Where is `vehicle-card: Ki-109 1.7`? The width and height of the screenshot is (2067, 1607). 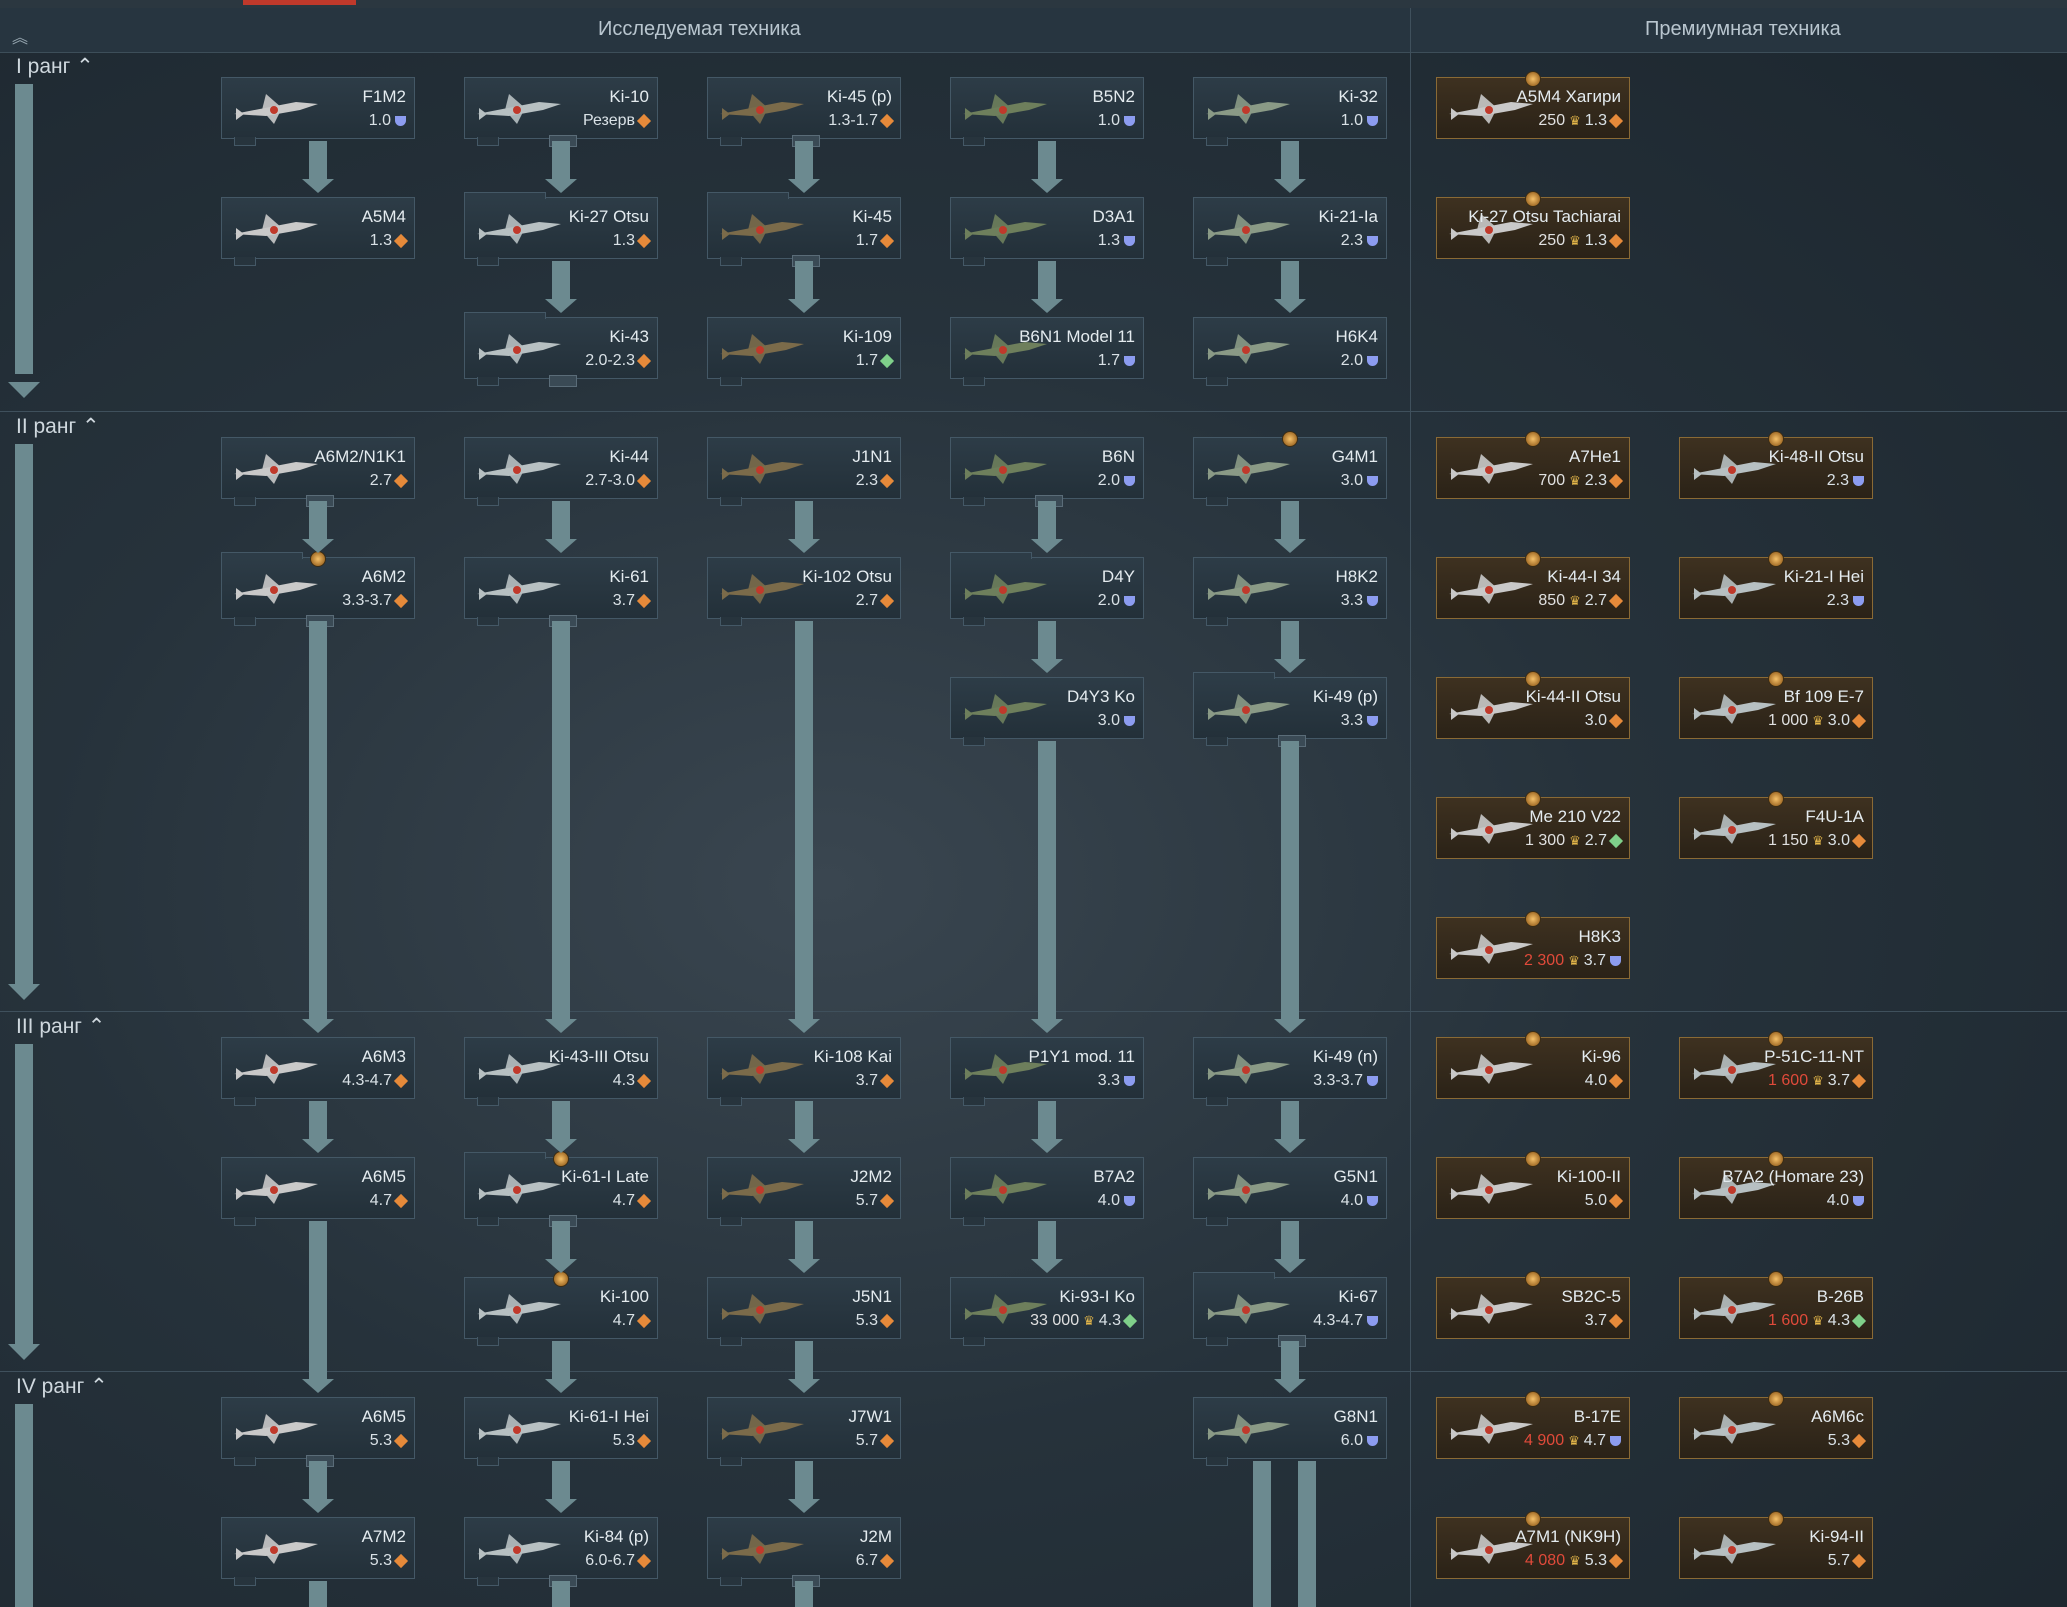
vehicle-card: Ki-109 1.7 is located at coordinates (804, 351).